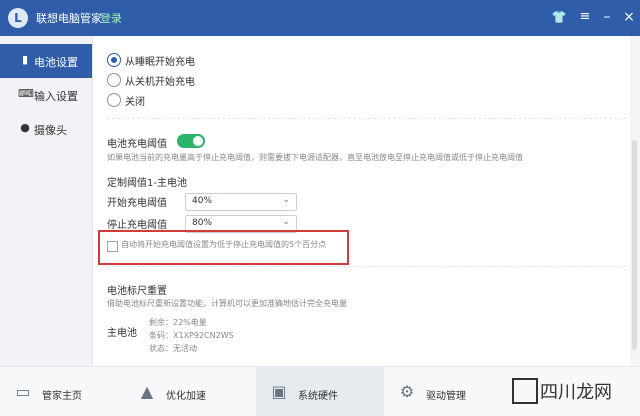 The height and width of the screenshot is (416, 640). Describe the element at coordinates (50, 130) in the screenshot. I see `sidebar-item-label: 摄像头` at that location.